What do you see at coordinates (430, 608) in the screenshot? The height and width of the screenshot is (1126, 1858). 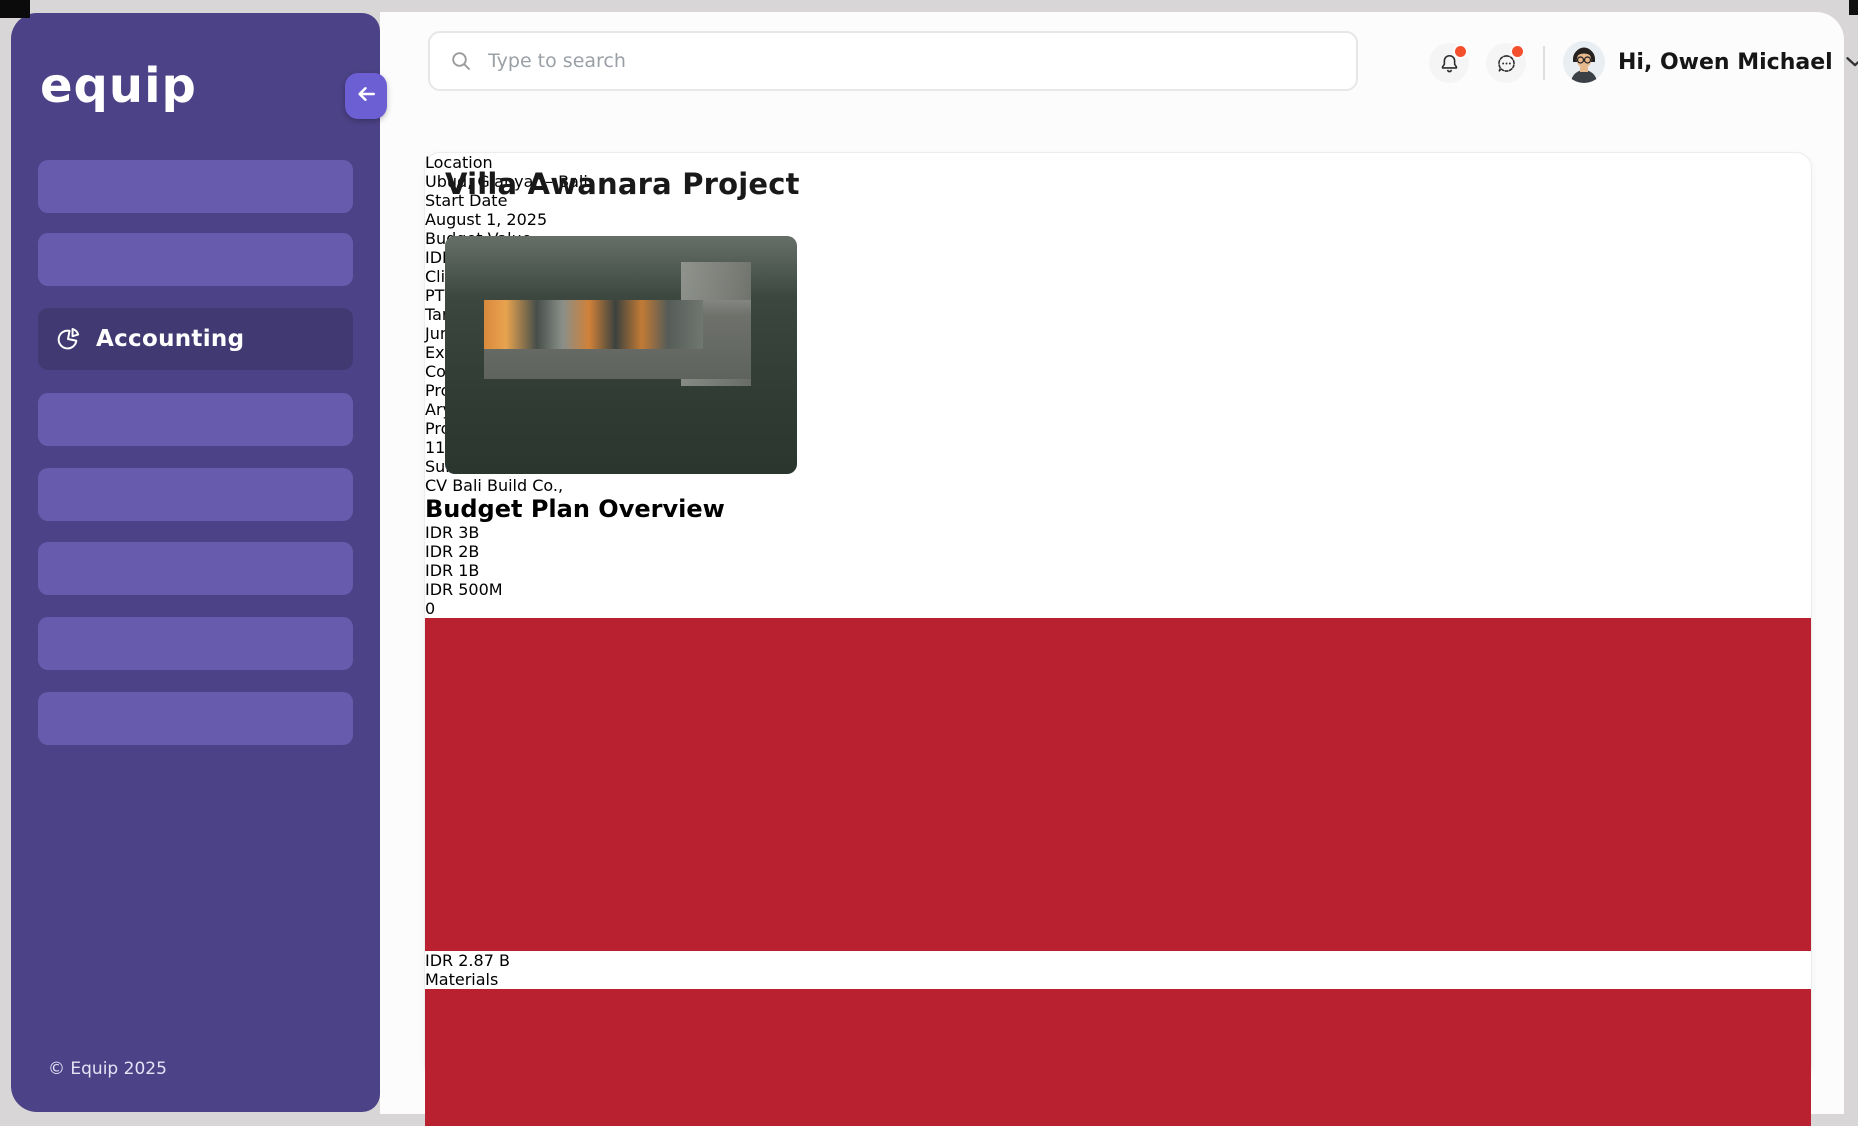 I see `y-axis-tick-label: 0` at bounding box center [430, 608].